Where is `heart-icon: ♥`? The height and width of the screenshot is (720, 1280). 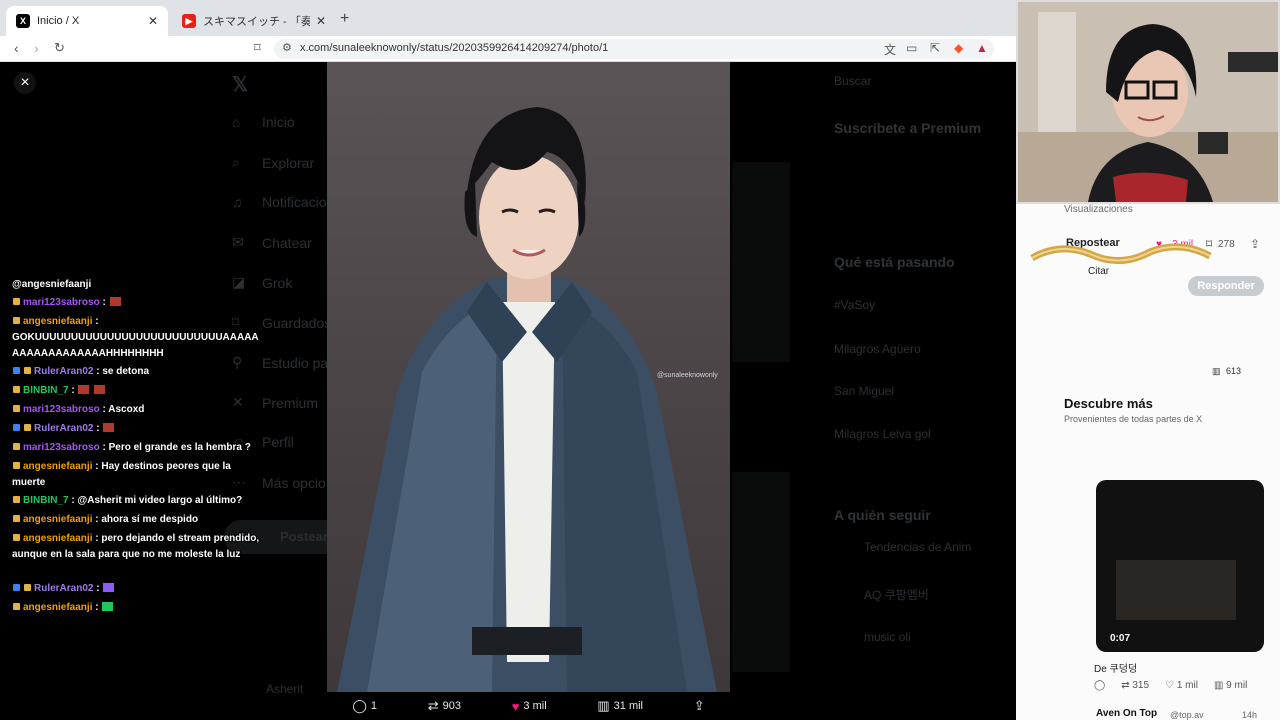
heart-icon: ♥ is located at coordinates (515, 706).